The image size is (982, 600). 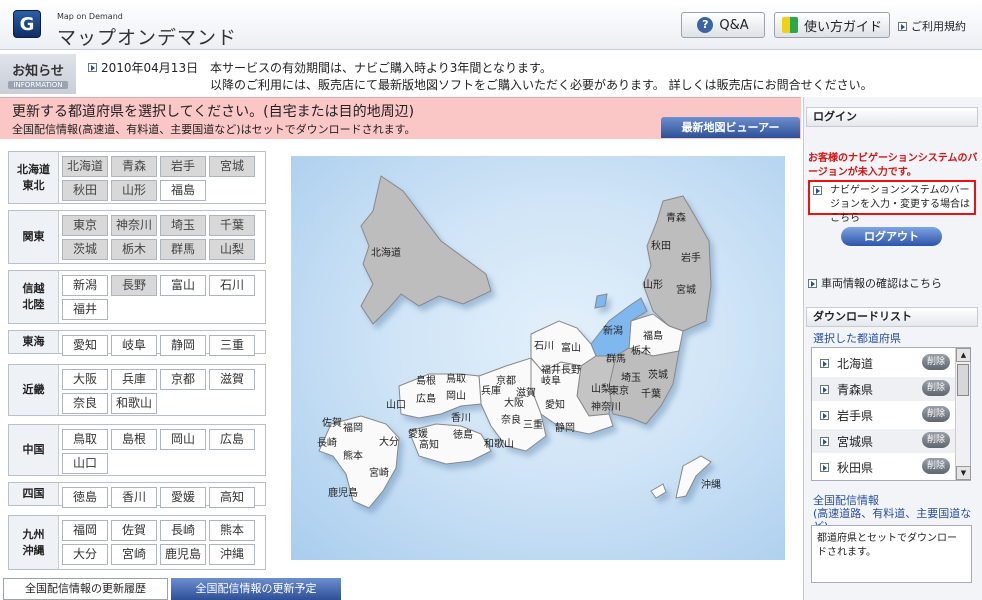 What do you see at coordinates (963, 380) in the screenshot?
I see `scroll-thumb` at bounding box center [963, 380].